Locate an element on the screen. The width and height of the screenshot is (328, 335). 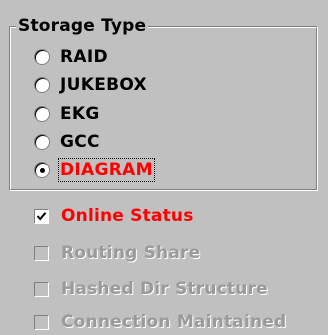
radio-ekg: EKG is located at coordinates (67, 114).